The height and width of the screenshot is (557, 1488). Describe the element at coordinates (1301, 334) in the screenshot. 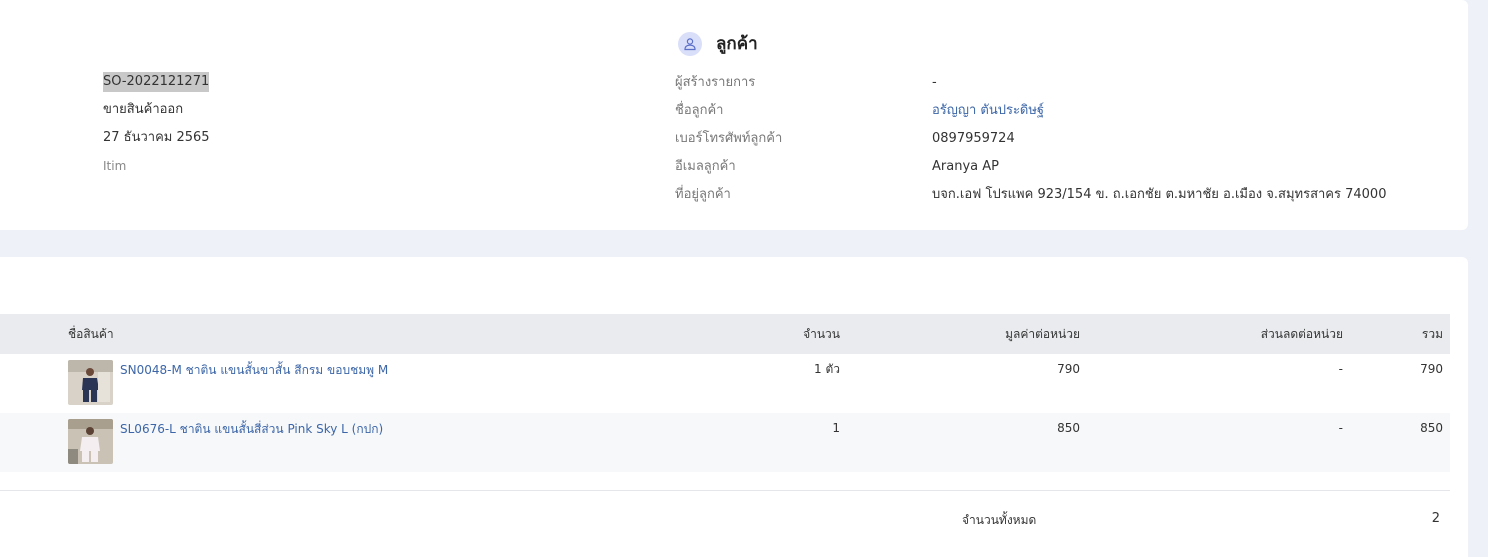

I see `header-discount: ส่วนลดต่อหน่วย` at that location.